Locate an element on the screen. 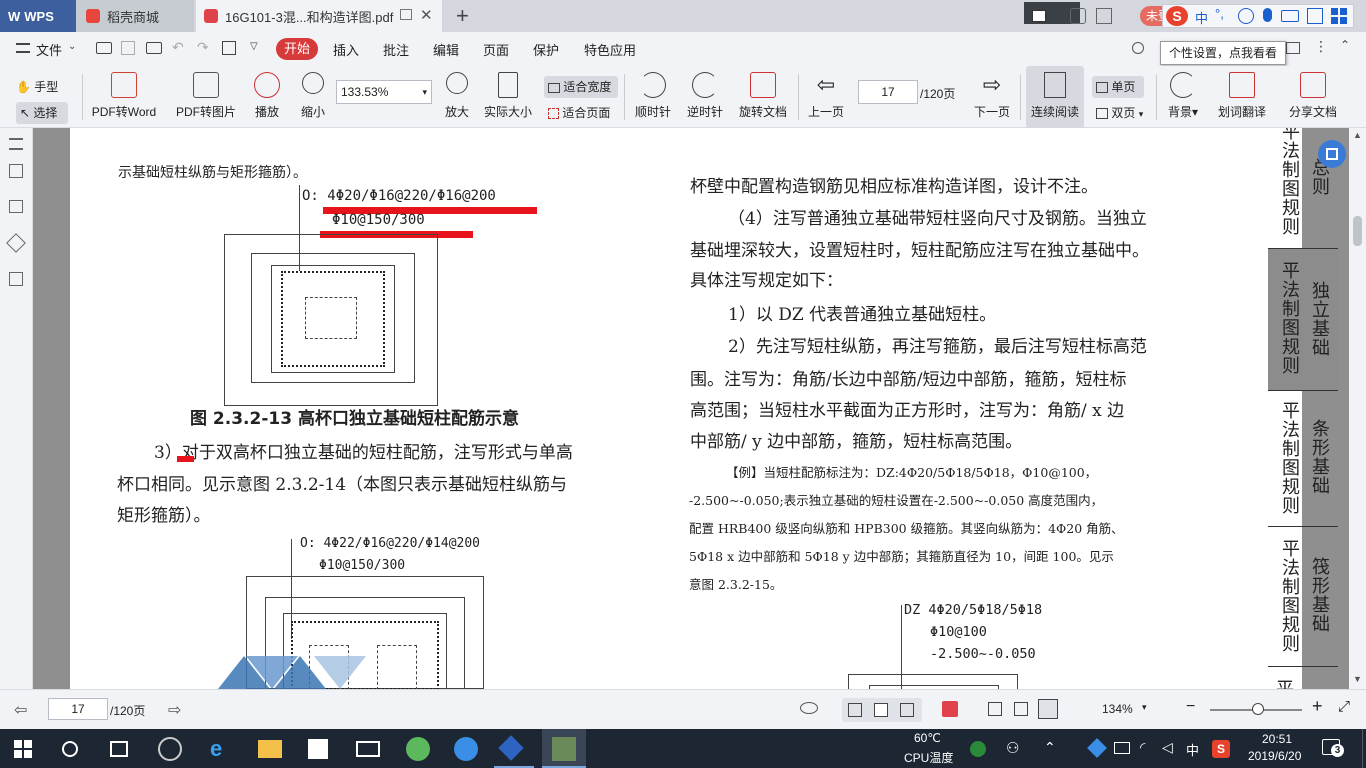 This screenshot has width=1366, height=768. refresh-app-icon is located at coordinates (170, 749).